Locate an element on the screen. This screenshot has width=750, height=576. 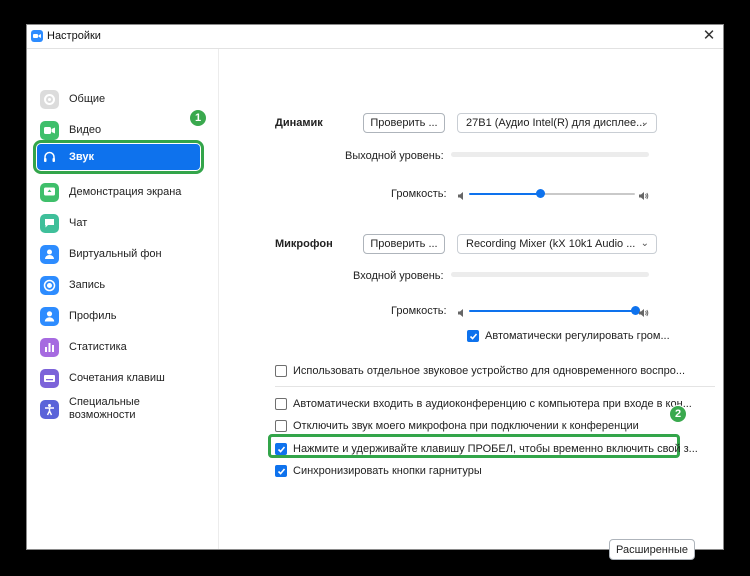
profile-icon is located at coordinates (49, 316).